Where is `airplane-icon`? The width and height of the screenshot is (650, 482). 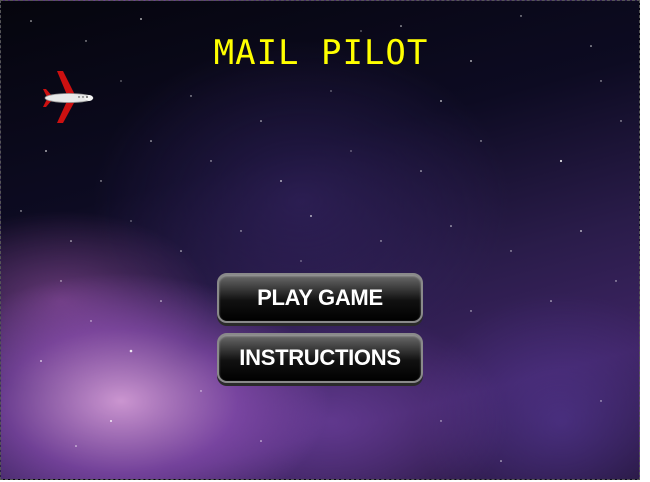
airplane-icon is located at coordinates (68, 97).